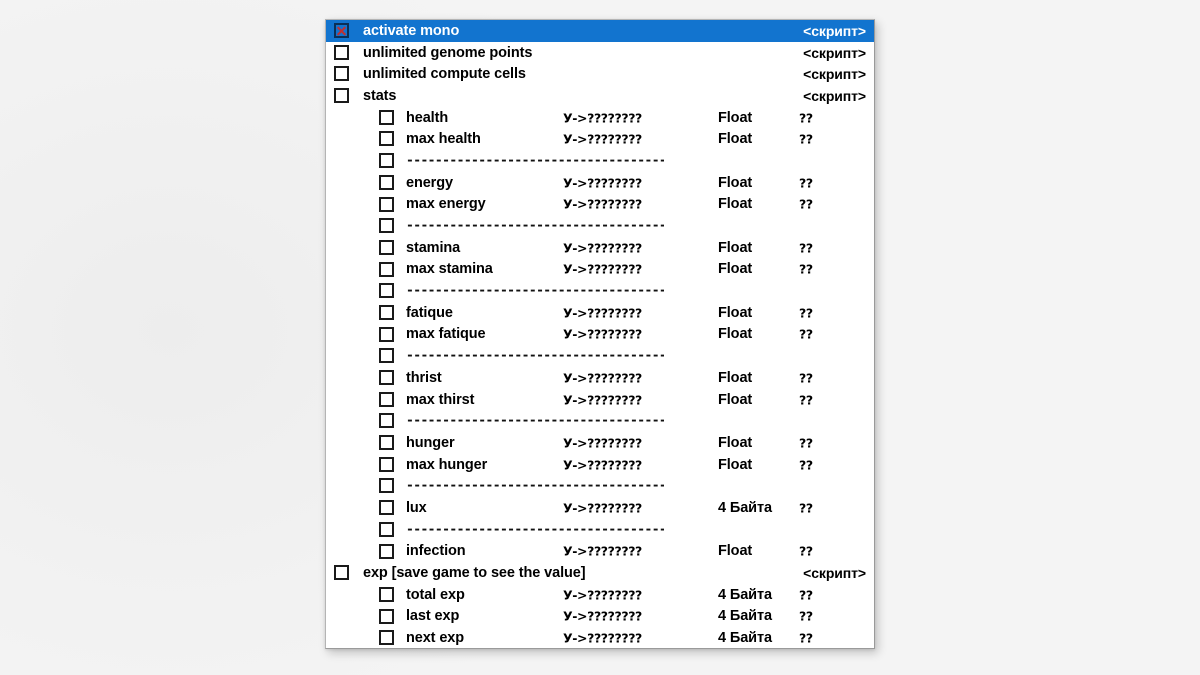 The width and height of the screenshot is (1200, 675). What do you see at coordinates (600, 400) in the screenshot?
I see `address-row-max-thirst: max thirst У->???????? Float??` at bounding box center [600, 400].